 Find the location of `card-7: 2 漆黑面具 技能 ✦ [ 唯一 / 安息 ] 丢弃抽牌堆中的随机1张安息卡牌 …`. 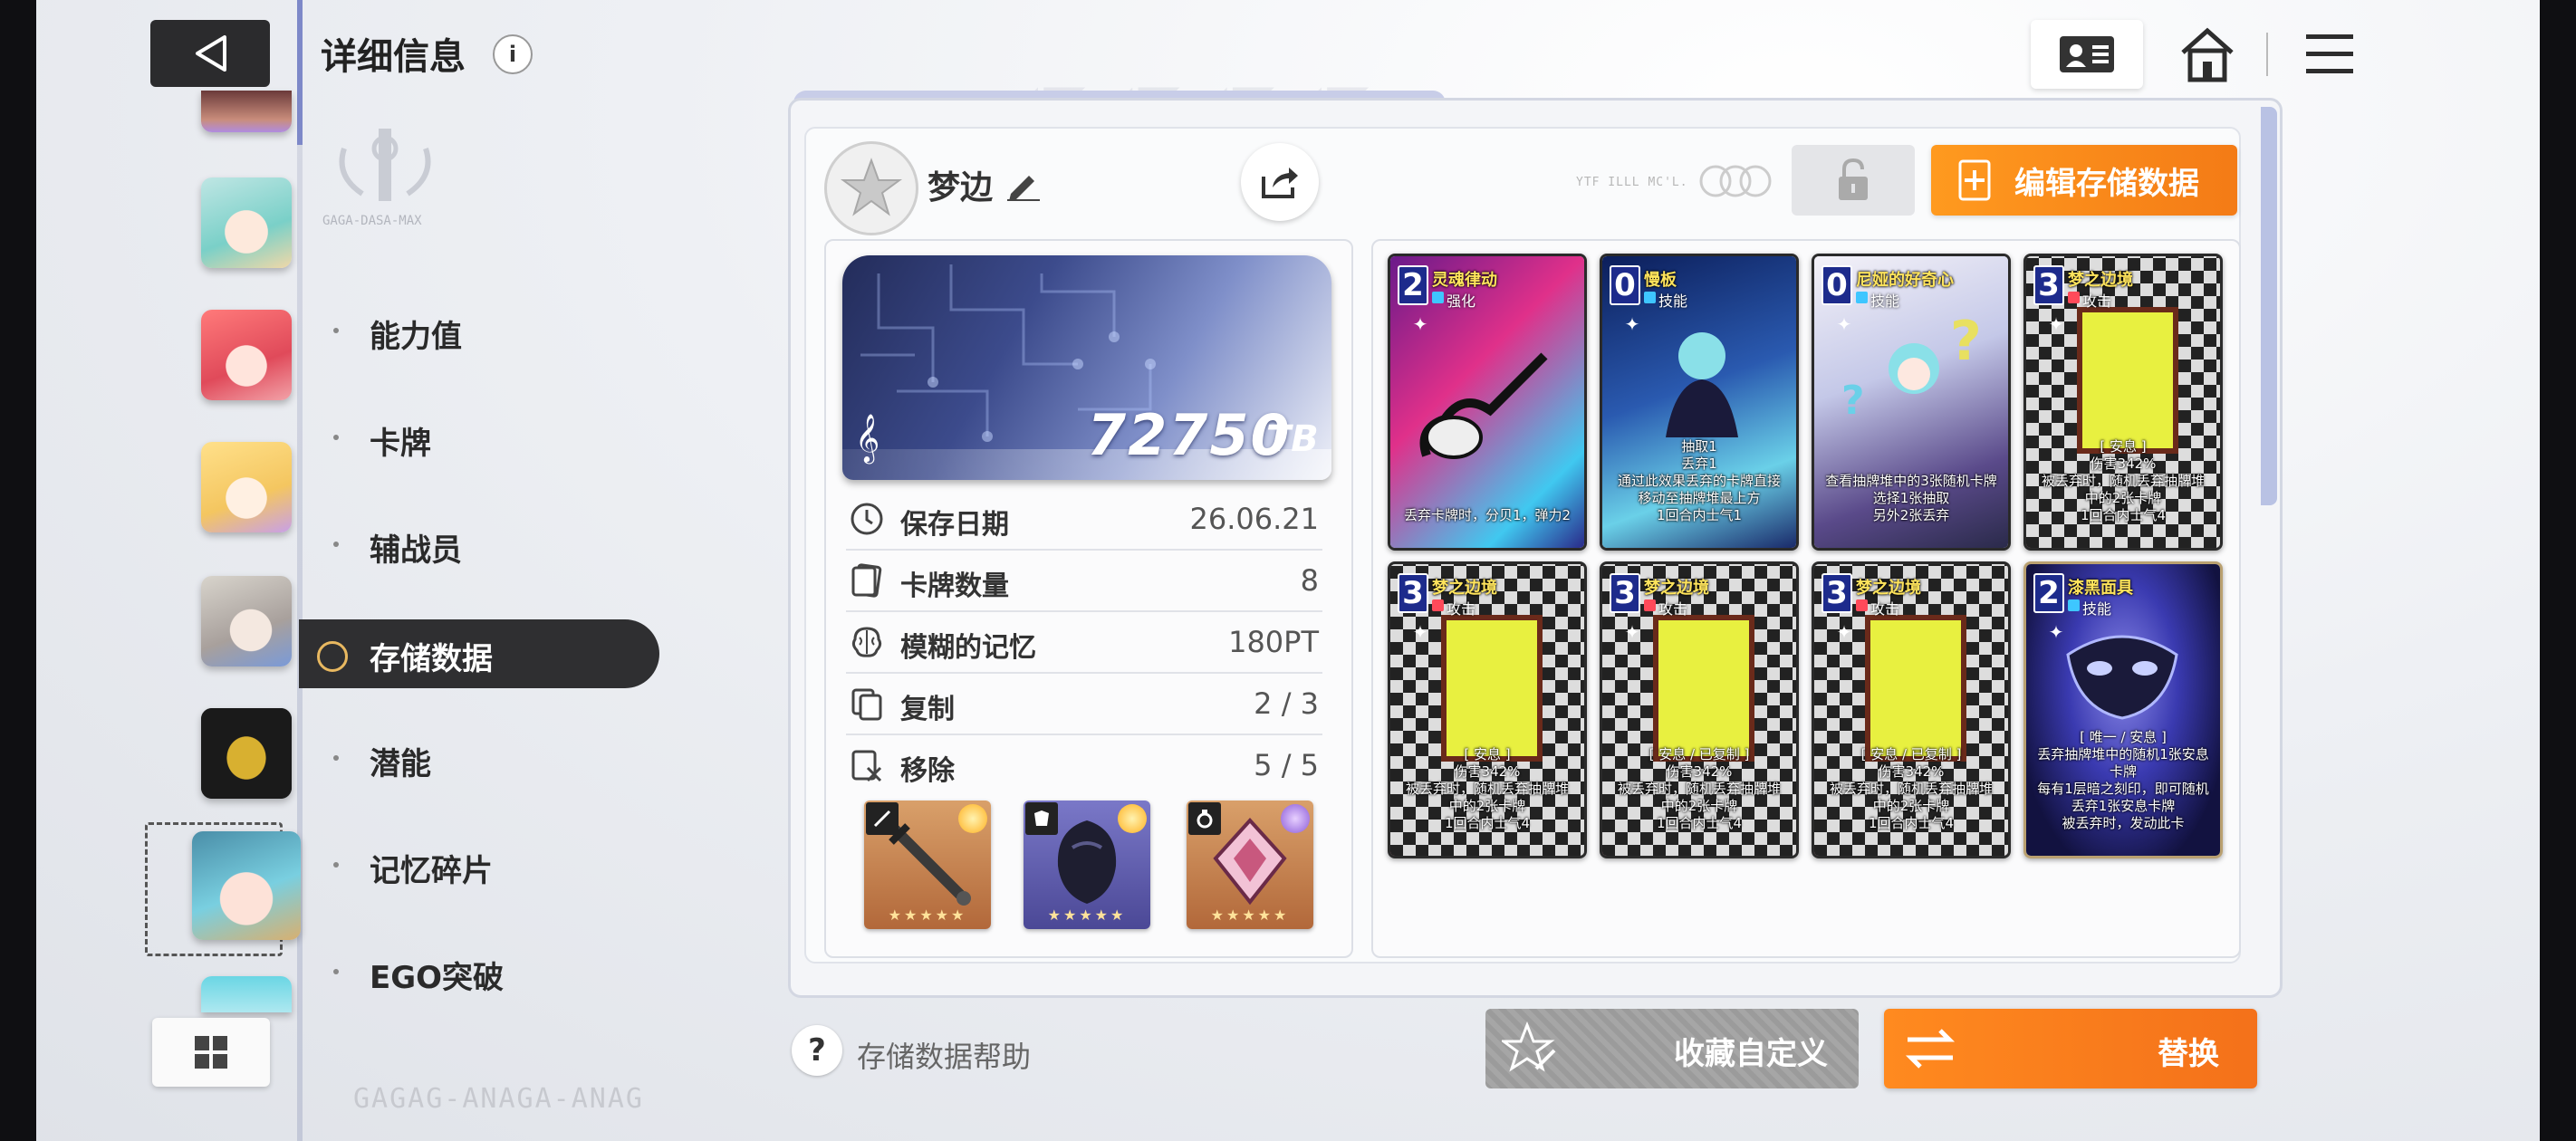

card-7: 2 漆黑面具 技能 ✦ [ 唯一 / 安息 ] 丢弃抽牌堆中的随机1张安息卡牌 … is located at coordinates (2123, 709).